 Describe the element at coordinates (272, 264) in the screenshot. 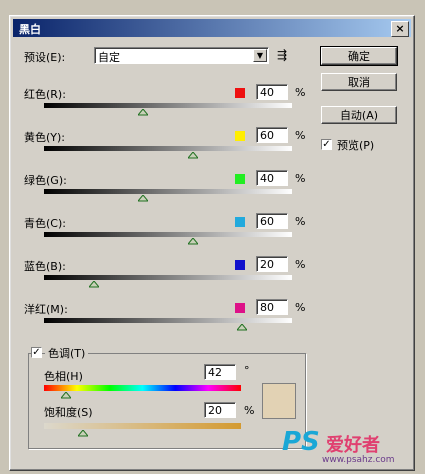

I see `slider-value-input: 20` at that location.